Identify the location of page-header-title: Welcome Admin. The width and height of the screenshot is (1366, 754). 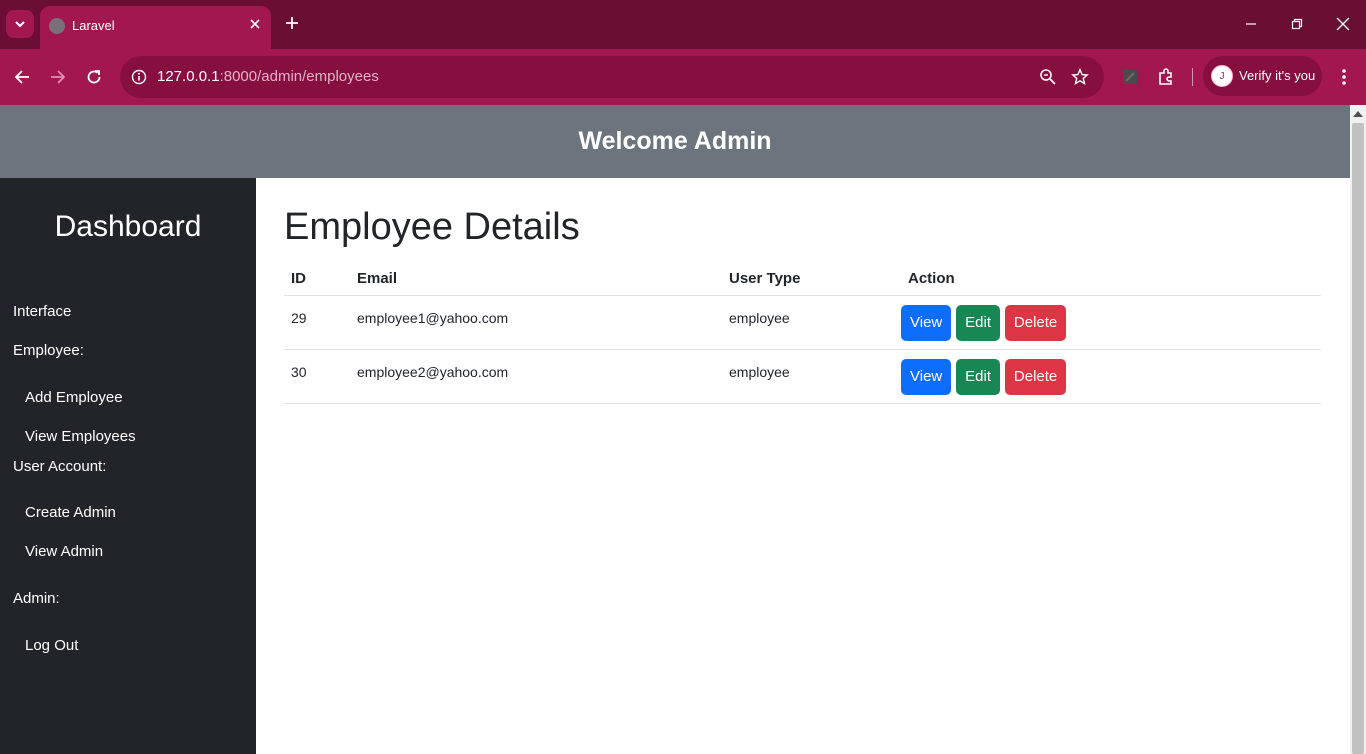
(675, 141).